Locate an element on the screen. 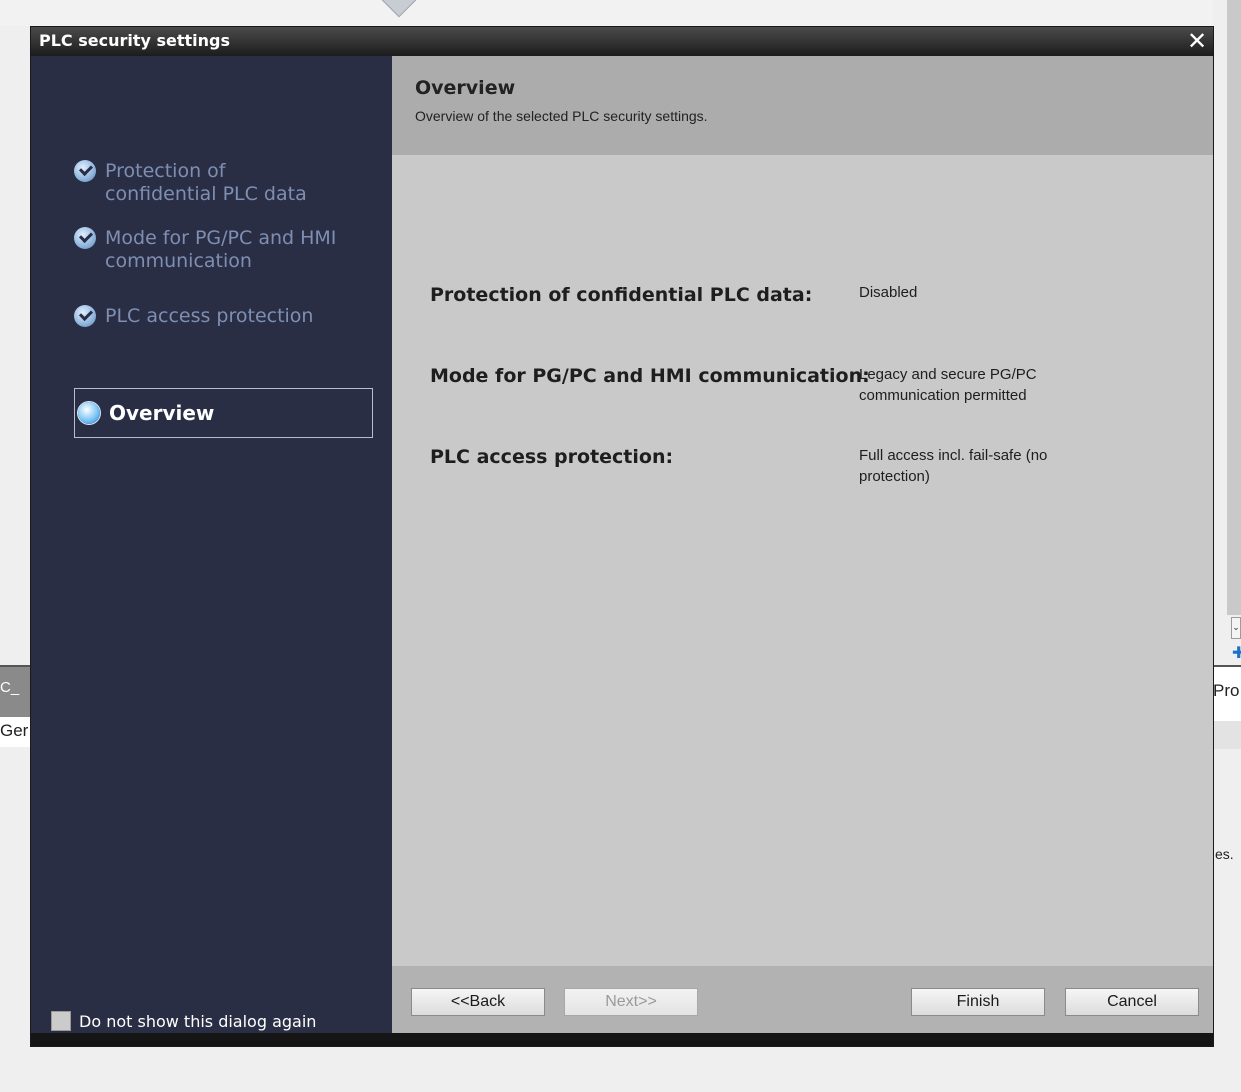 The height and width of the screenshot is (1092, 1241). background-text: es. is located at coordinates (1224, 854).